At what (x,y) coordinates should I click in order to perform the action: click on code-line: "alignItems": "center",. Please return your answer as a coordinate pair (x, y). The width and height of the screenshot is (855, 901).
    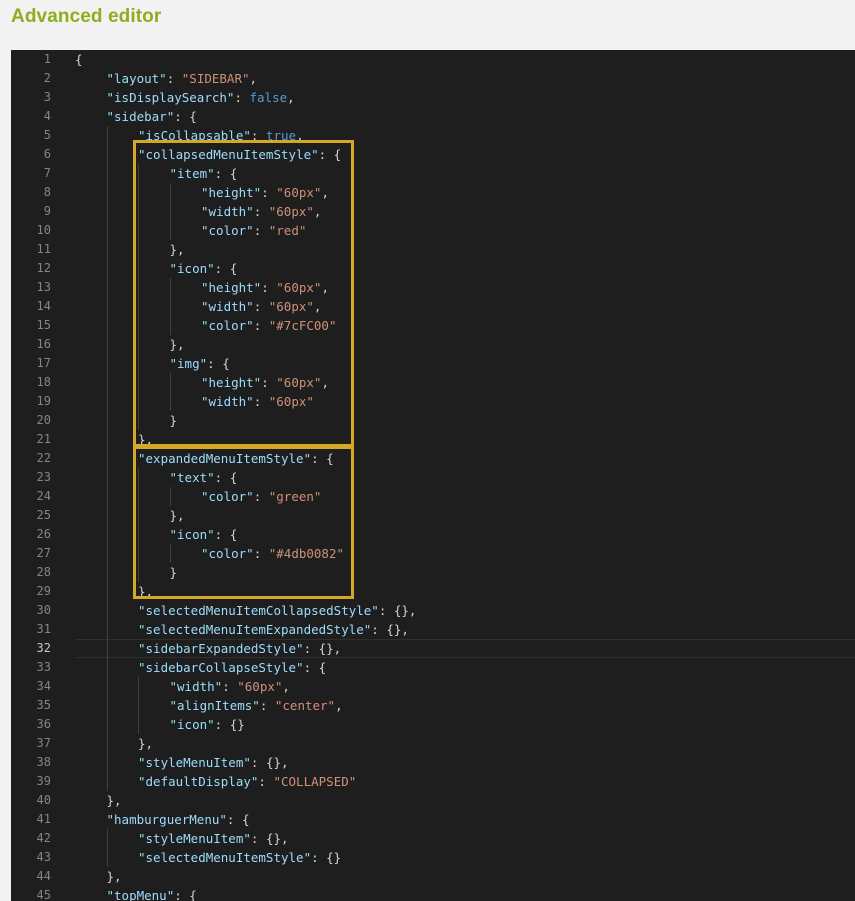
    Looking at the image, I should click on (465, 705).